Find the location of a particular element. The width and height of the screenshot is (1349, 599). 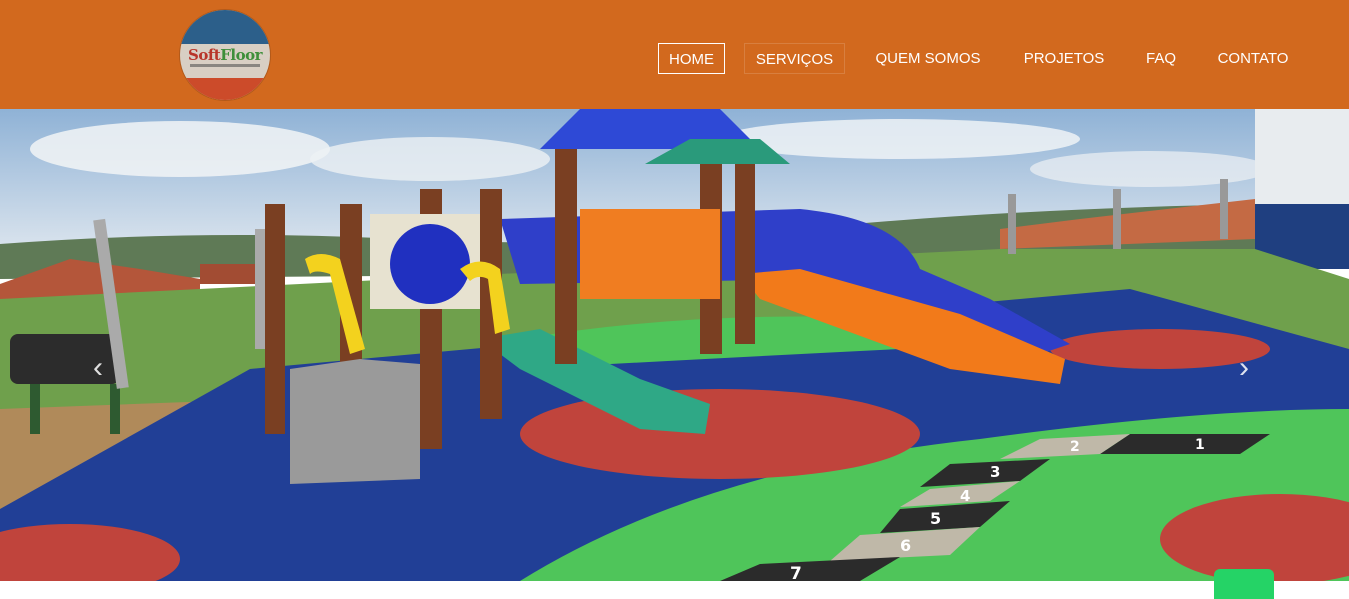

hopscotch-number: 2 is located at coordinates (1075, 447).